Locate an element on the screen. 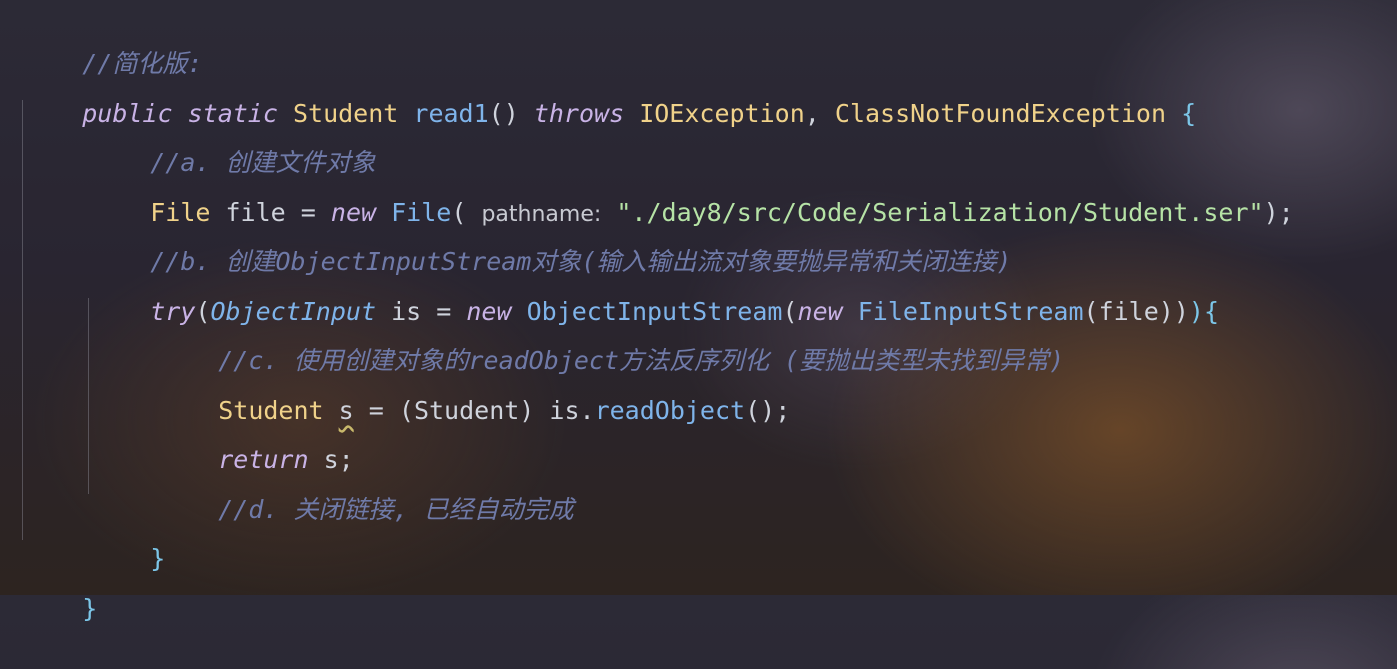  exception-type: ClassNotFoundException is located at coordinates (1000, 113).